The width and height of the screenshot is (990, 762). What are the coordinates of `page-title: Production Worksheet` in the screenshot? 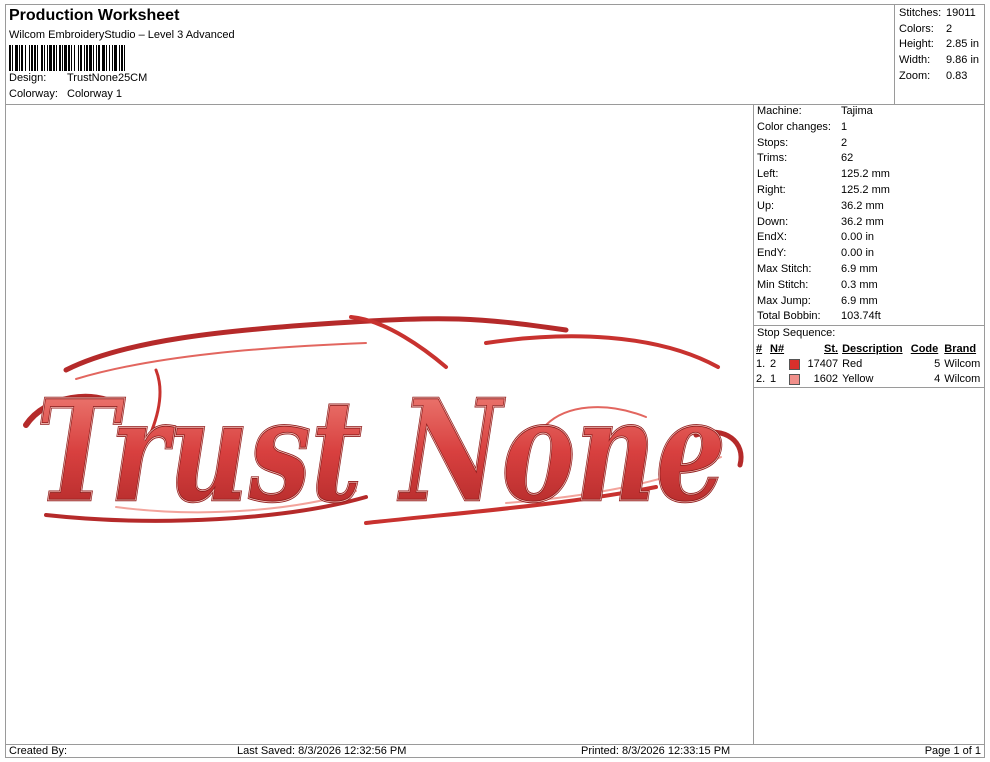 It's located at (94, 15).